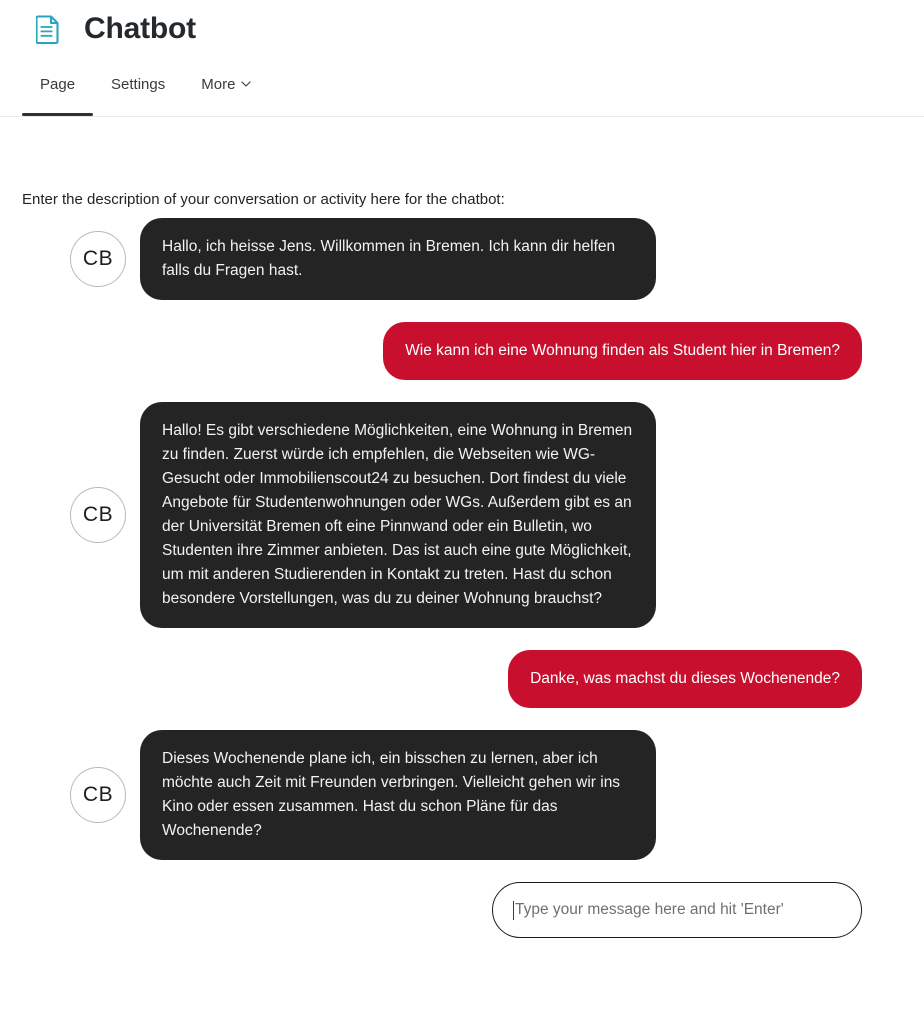  Describe the element at coordinates (246, 84) in the screenshot. I see `chevron-down-icon` at that location.